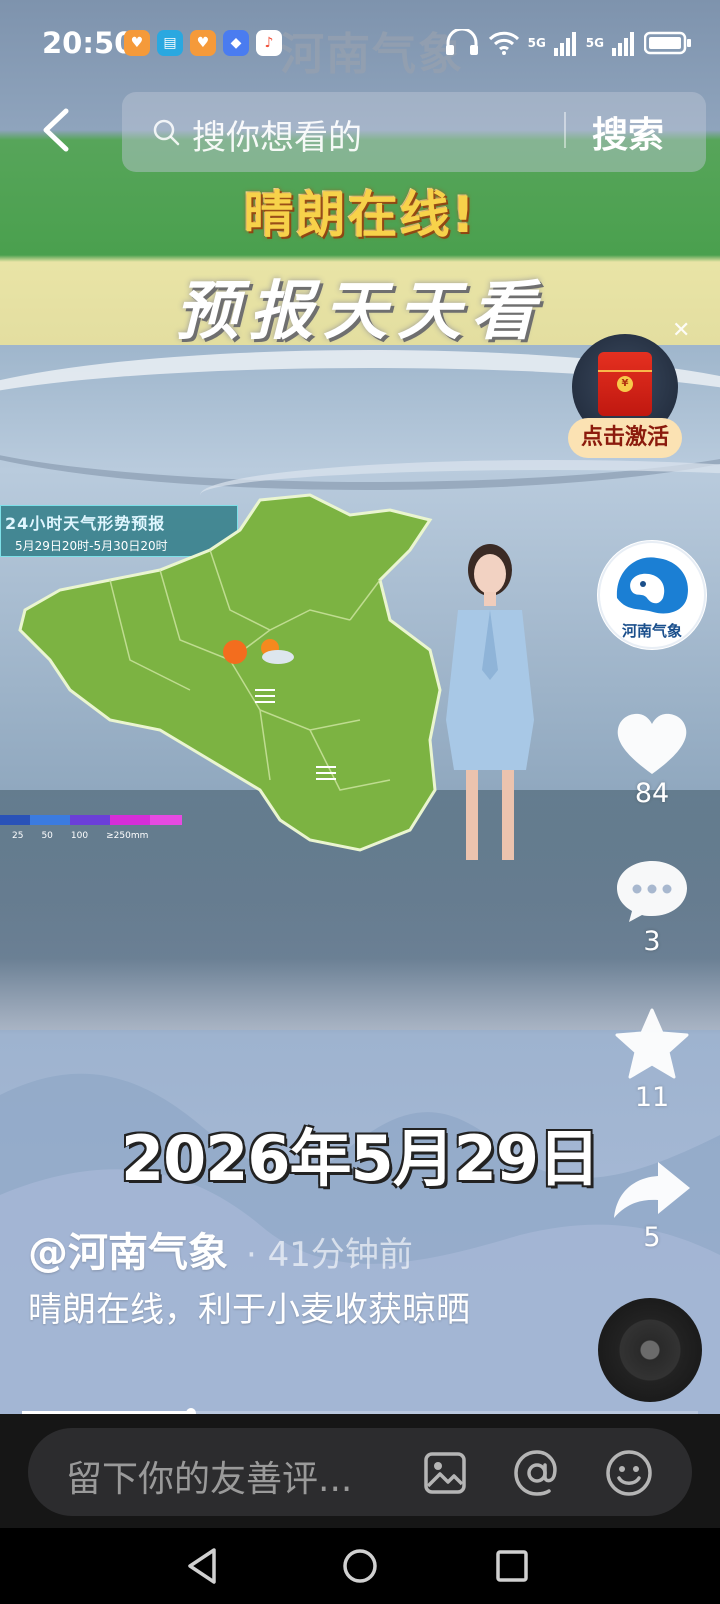 The width and height of the screenshot is (720, 1604). I want to click on browser-app-icon: ◆, so click(236, 43).